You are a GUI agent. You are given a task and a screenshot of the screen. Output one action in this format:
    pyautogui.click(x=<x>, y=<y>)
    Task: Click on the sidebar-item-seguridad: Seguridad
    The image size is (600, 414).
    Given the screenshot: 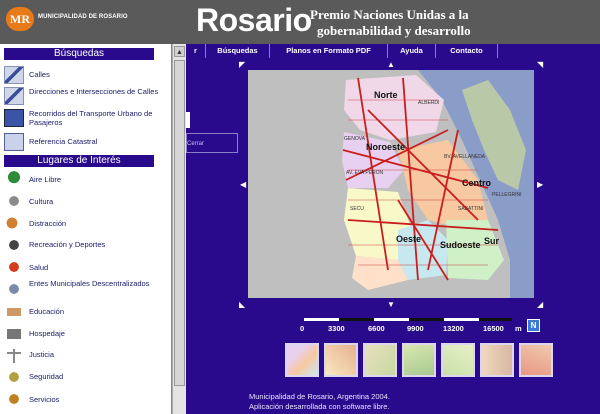 What is the action you would take?
    pyautogui.click(x=87, y=377)
    